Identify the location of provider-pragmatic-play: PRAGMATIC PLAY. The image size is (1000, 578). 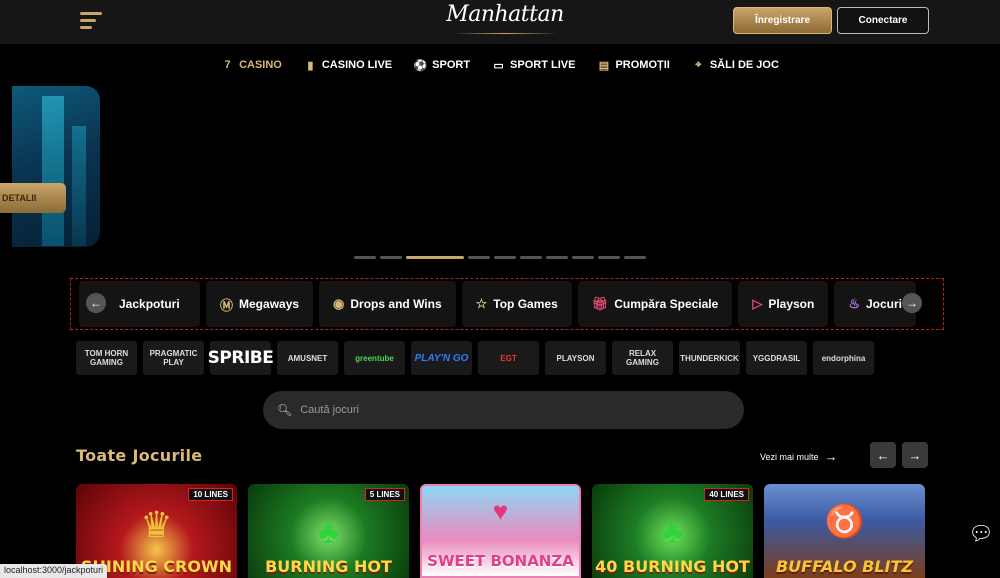
(173, 358).